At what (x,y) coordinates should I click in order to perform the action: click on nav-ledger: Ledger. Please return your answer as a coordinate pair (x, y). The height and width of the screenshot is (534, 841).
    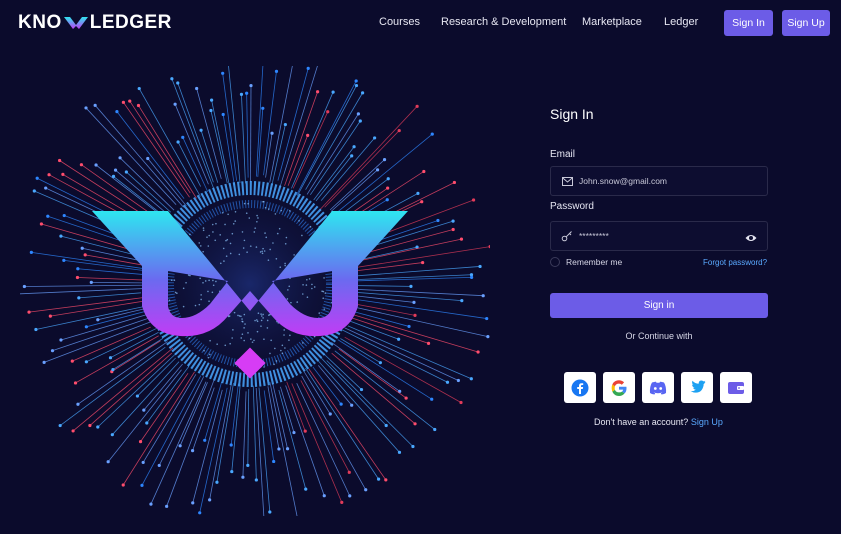
    Looking at the image, I should click on (681, 22).